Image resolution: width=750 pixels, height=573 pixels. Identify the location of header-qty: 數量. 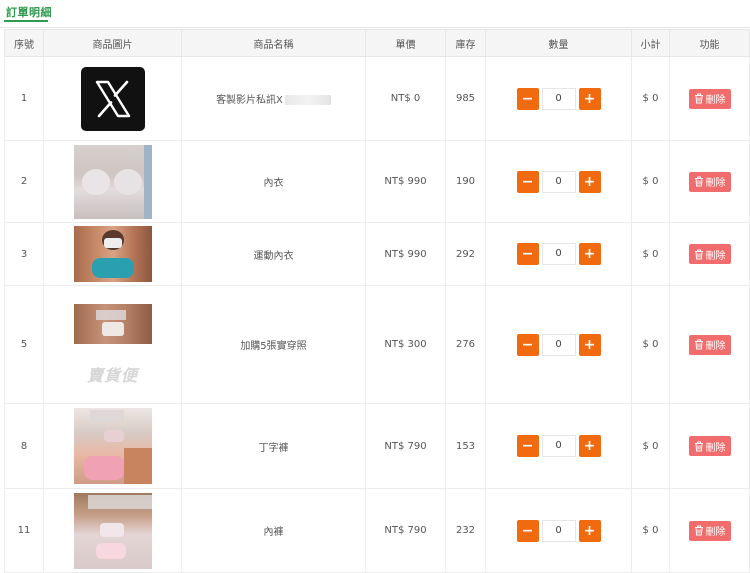
(558, 43).